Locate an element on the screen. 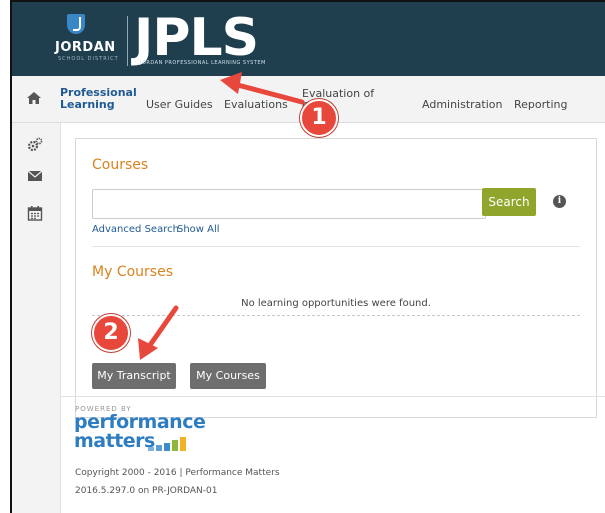 The width and height of the screenshot is (605, 513). courses-title: Courses is located at coordinates (120, 165).